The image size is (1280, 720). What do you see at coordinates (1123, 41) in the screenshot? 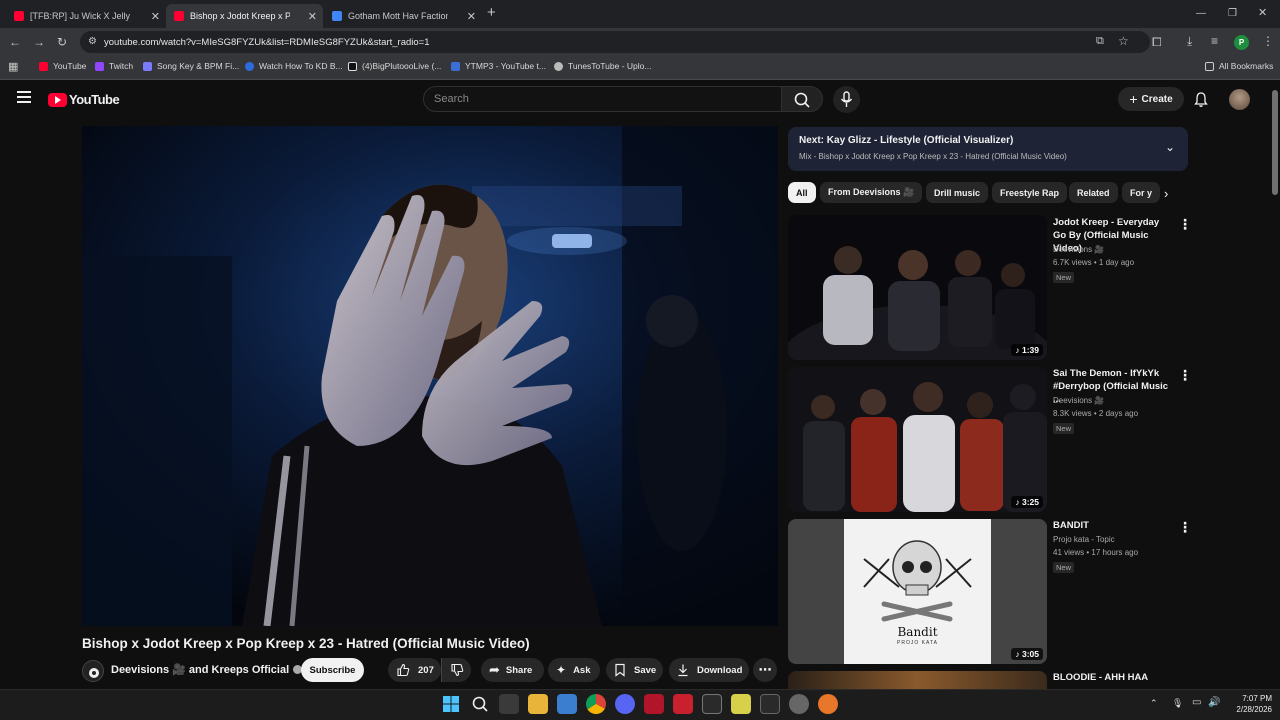
I see `bookmark-star-icon: ☆` at bounding box center [1123, 41].